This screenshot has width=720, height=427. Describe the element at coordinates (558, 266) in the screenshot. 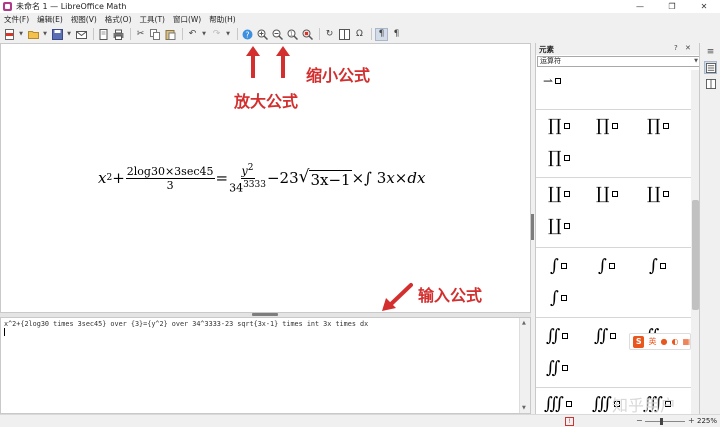

I see `element-int-icon: ∫` at that location.